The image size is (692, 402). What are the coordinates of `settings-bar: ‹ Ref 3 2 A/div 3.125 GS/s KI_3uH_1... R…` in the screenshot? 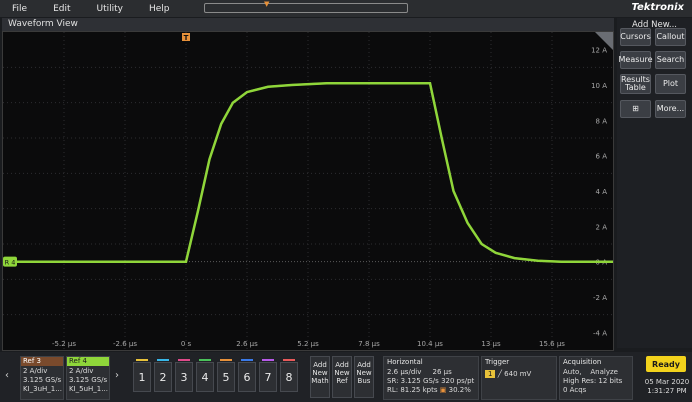 It's located at (346, 377).